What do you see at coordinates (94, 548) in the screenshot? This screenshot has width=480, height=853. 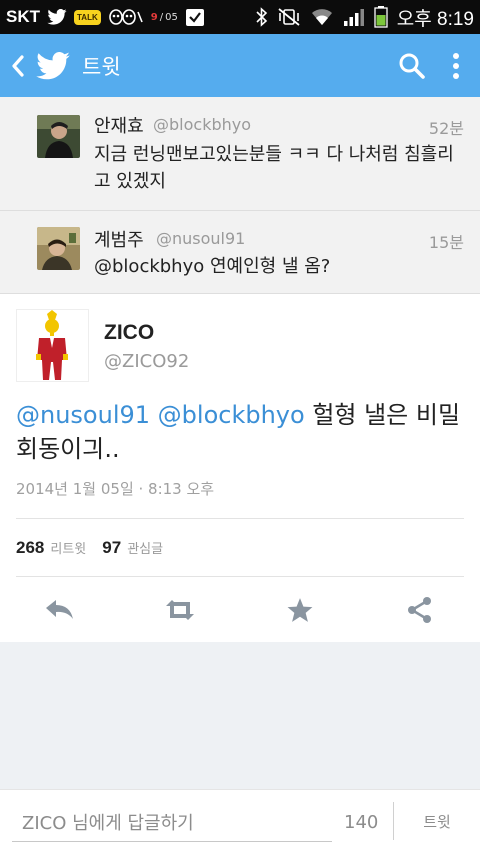 I see `tweet-stats: 268 리트윗 97 관심글` at bounding box center [94, 548].